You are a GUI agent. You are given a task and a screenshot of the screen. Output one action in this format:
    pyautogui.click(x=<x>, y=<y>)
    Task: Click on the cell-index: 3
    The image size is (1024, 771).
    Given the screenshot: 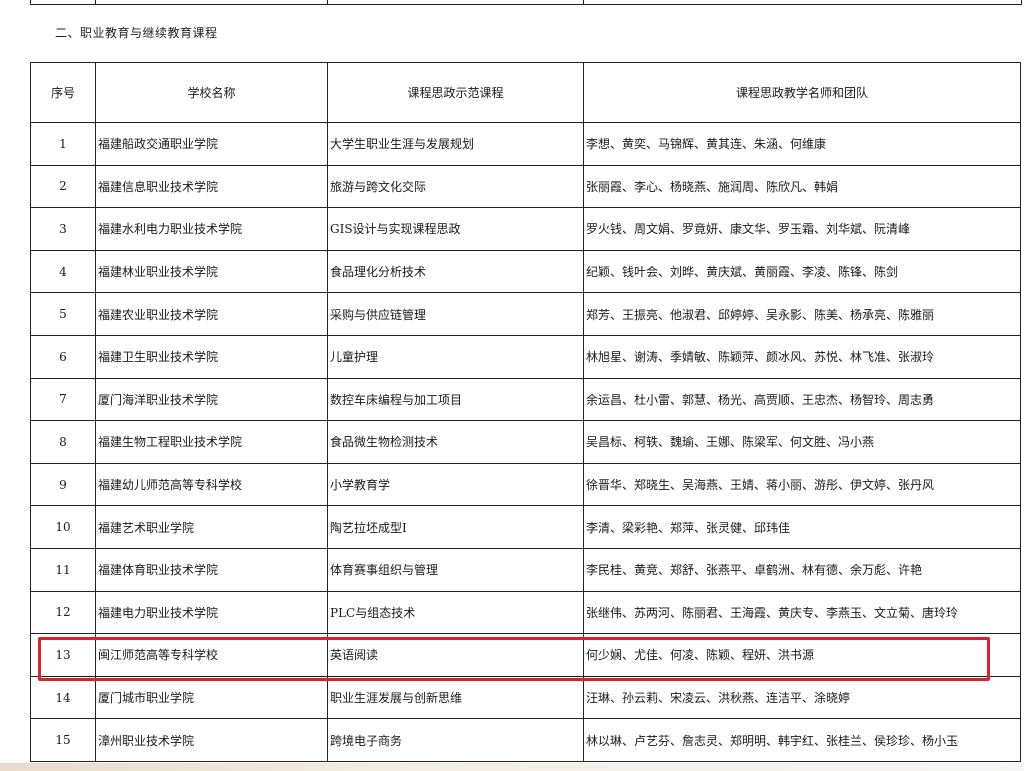 What is the action you would take?
    pyautogui.click(x=63, y=229)
    